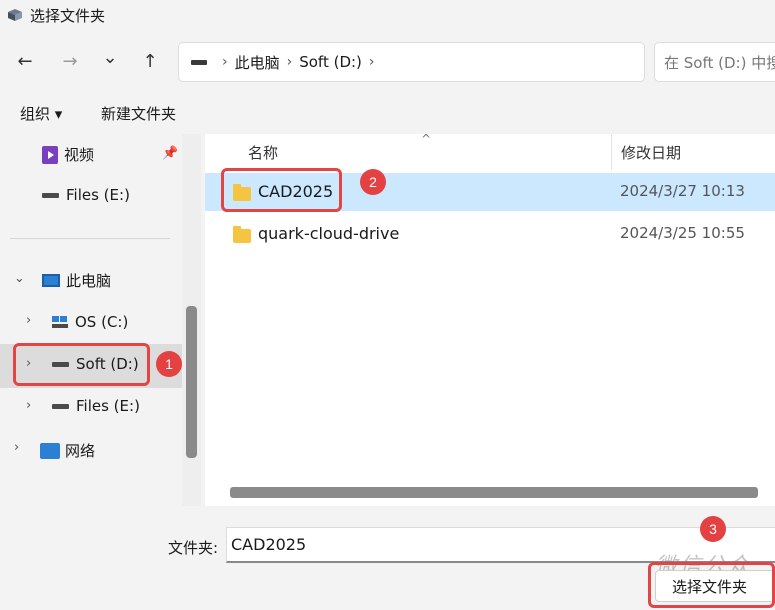 This screenshot has width=775, height=610. I want to click on sort-ascending-icon: ^, so click(426, 139).